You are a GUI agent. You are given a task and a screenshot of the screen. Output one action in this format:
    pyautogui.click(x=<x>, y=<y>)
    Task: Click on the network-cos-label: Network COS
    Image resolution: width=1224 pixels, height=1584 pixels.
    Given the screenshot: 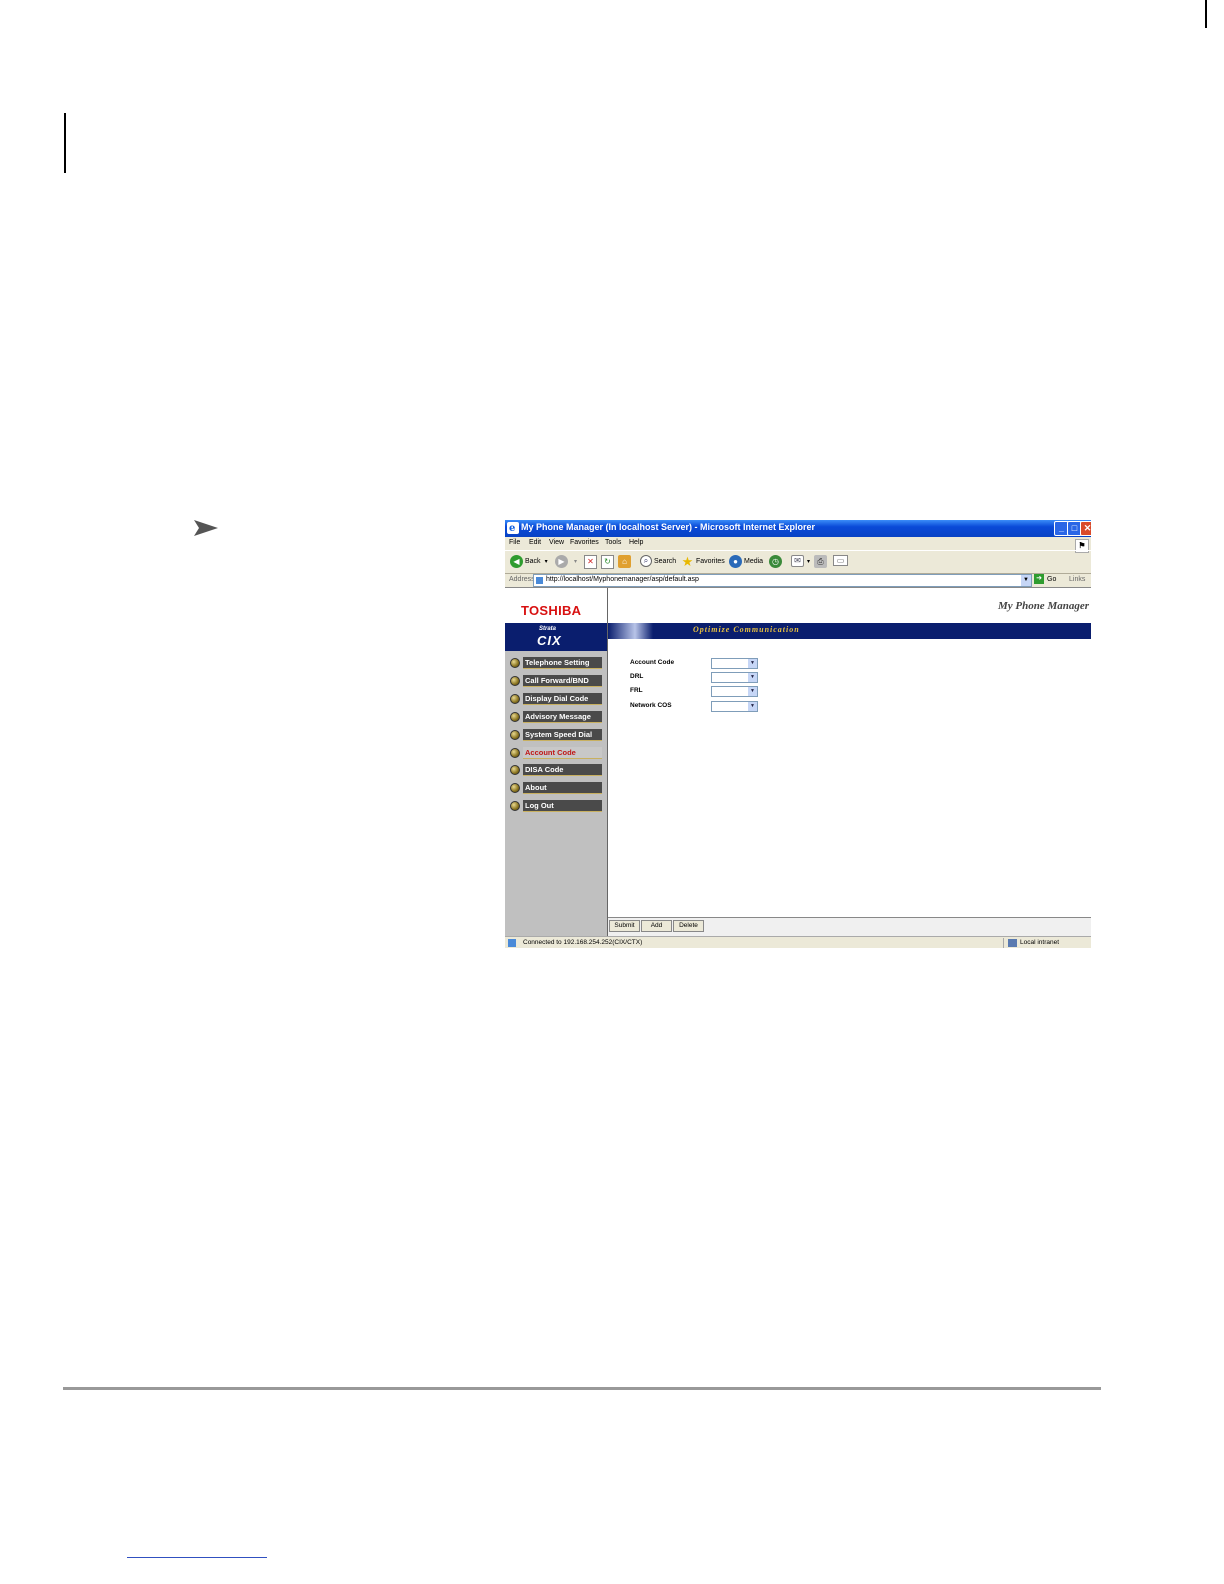 What is the action you would take?
    pyautogui.click(x=651, y=705)
    